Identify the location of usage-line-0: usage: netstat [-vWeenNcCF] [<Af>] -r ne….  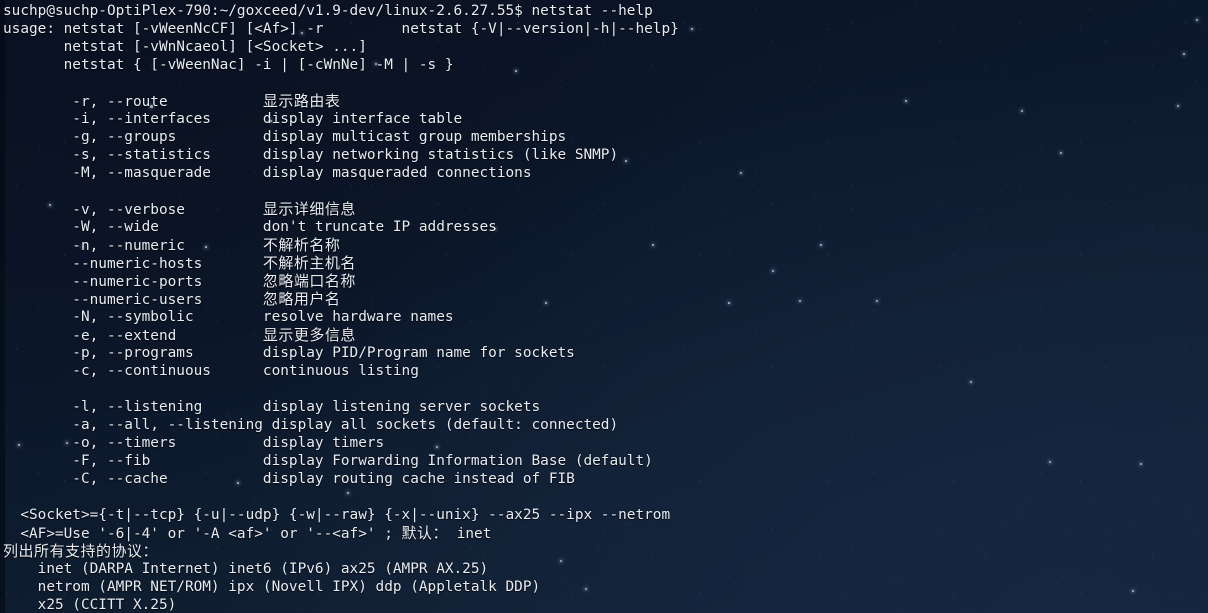
(341, 29).